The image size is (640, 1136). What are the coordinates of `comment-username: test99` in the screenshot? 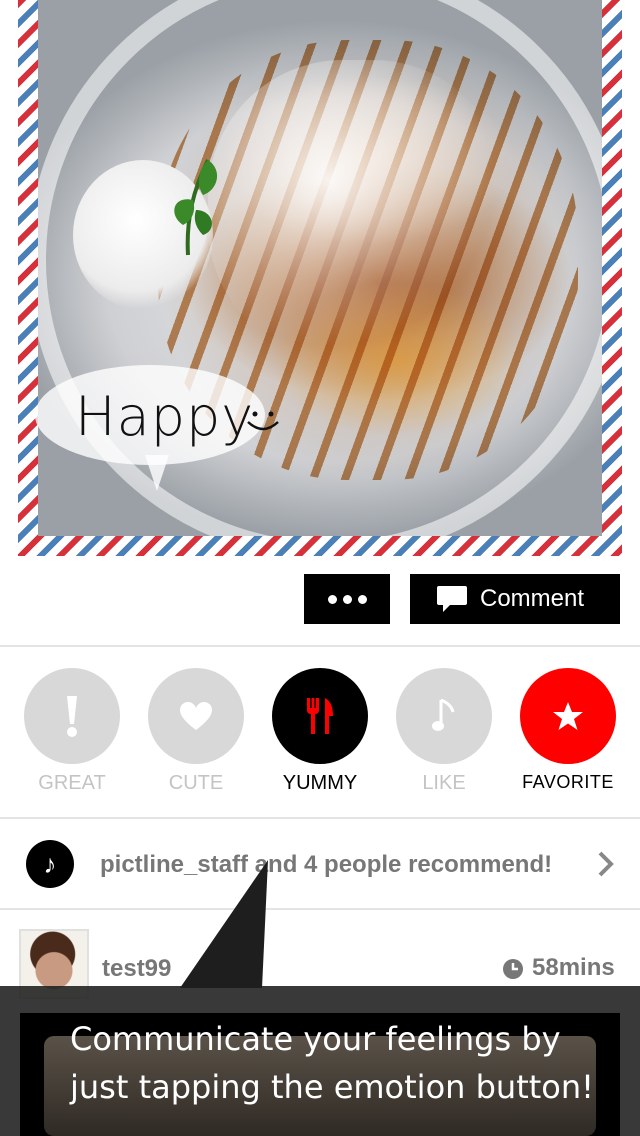 It's located at (136, 969).